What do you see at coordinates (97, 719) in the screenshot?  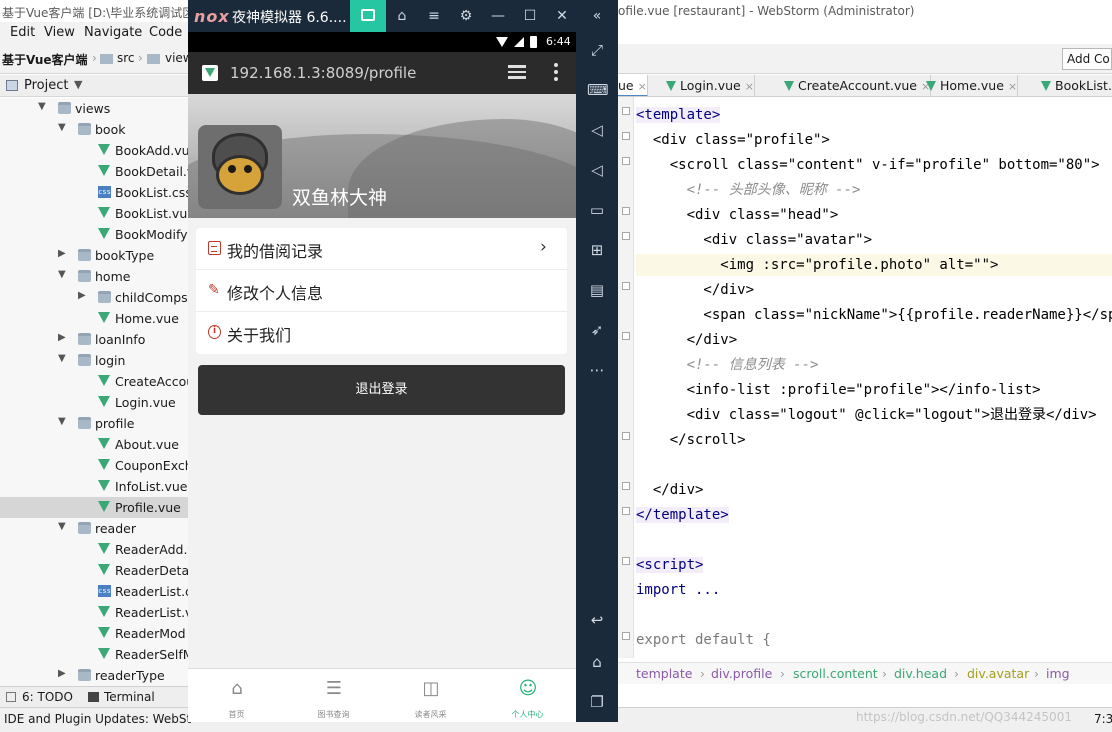 I see `status-message: IDE and Plugin Updates: WebSt` at bounding box center [97, 719].